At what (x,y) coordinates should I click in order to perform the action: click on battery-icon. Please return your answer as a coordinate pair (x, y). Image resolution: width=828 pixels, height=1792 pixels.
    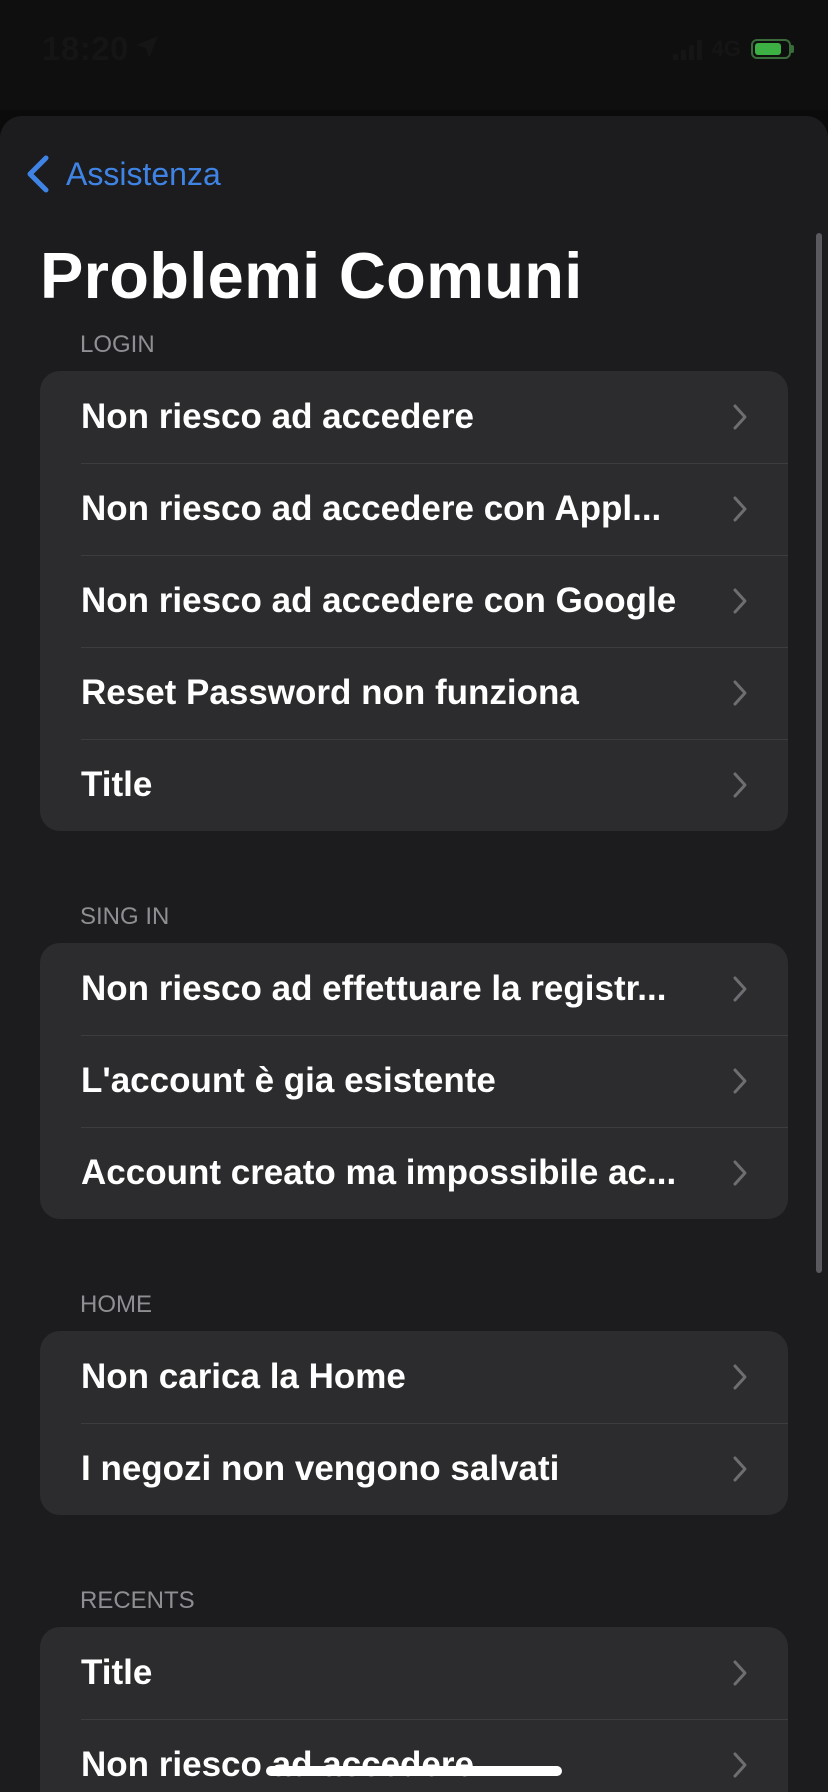
    Looking at the image, I should click on (772, 49).